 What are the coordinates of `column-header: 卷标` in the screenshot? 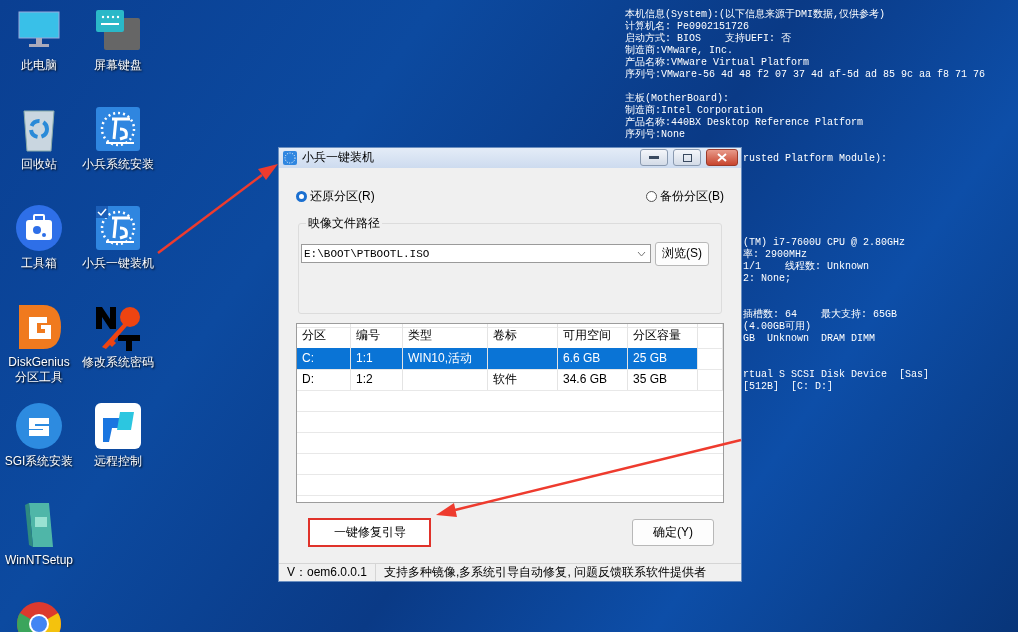 It's located at (523, 335).